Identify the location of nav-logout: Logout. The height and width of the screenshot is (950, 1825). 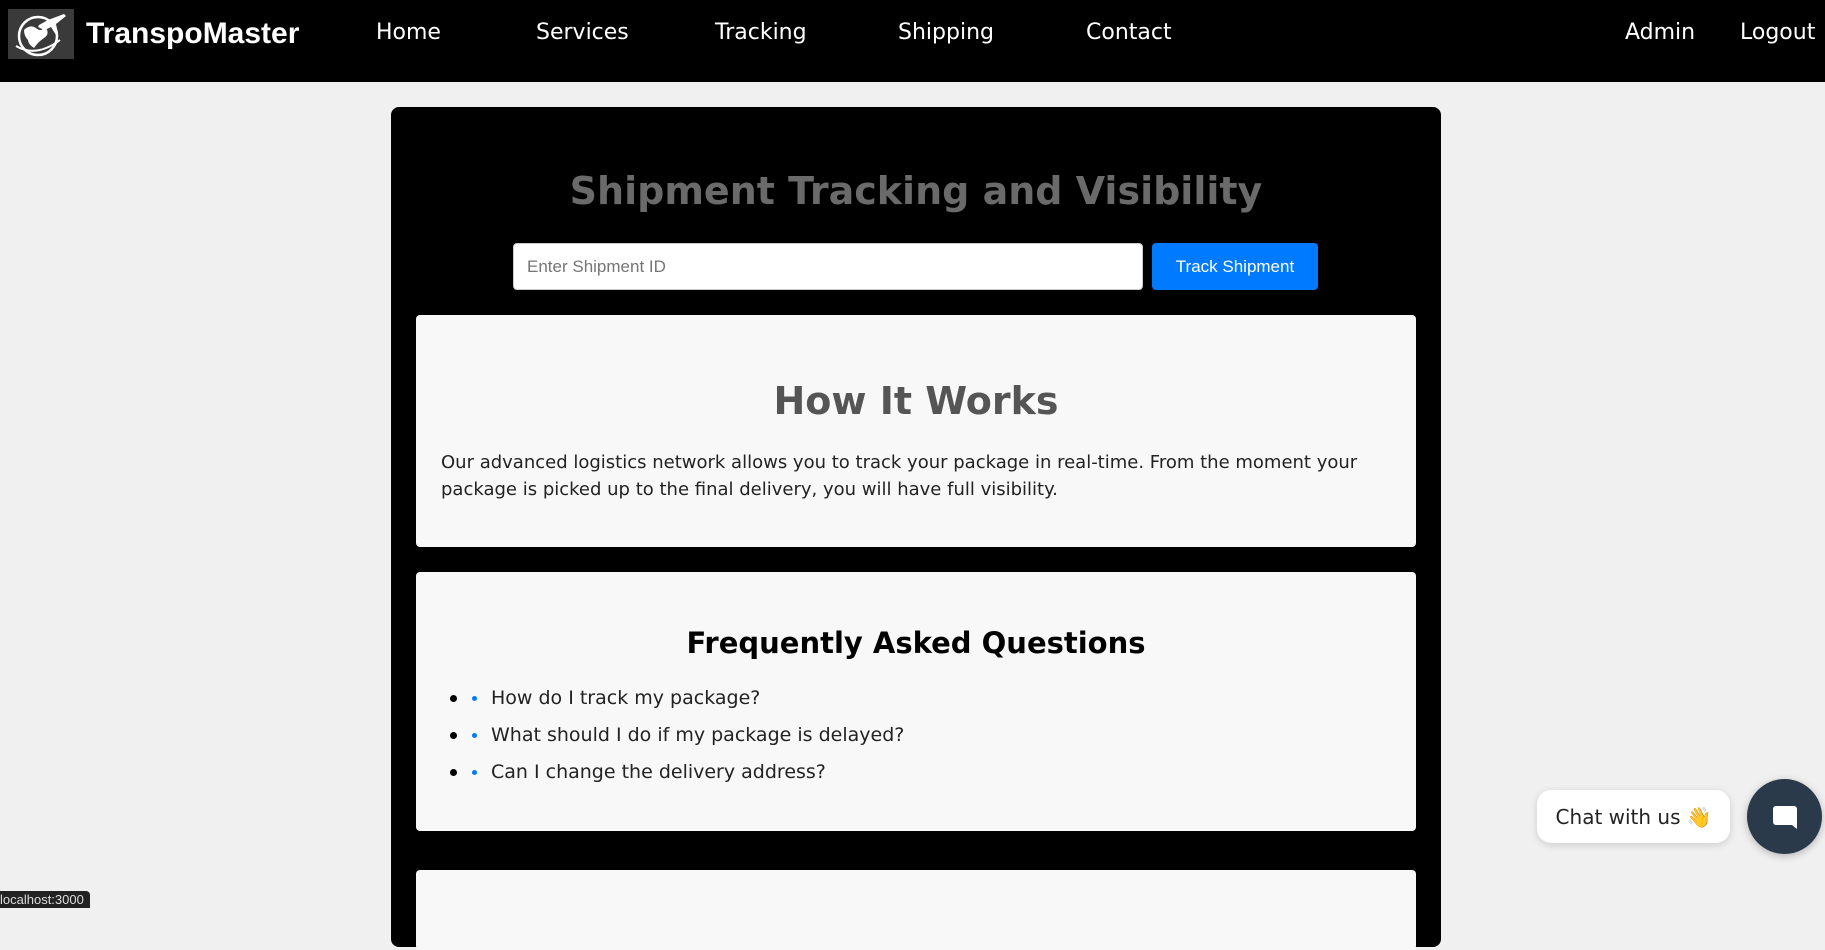
(1777, 32).